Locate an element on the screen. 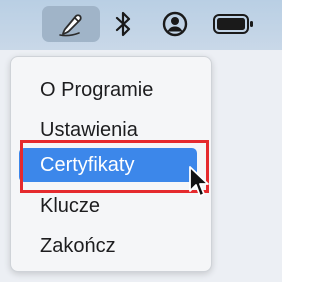  menu-item-label: Zakończ is located at coordinates (78, 245).